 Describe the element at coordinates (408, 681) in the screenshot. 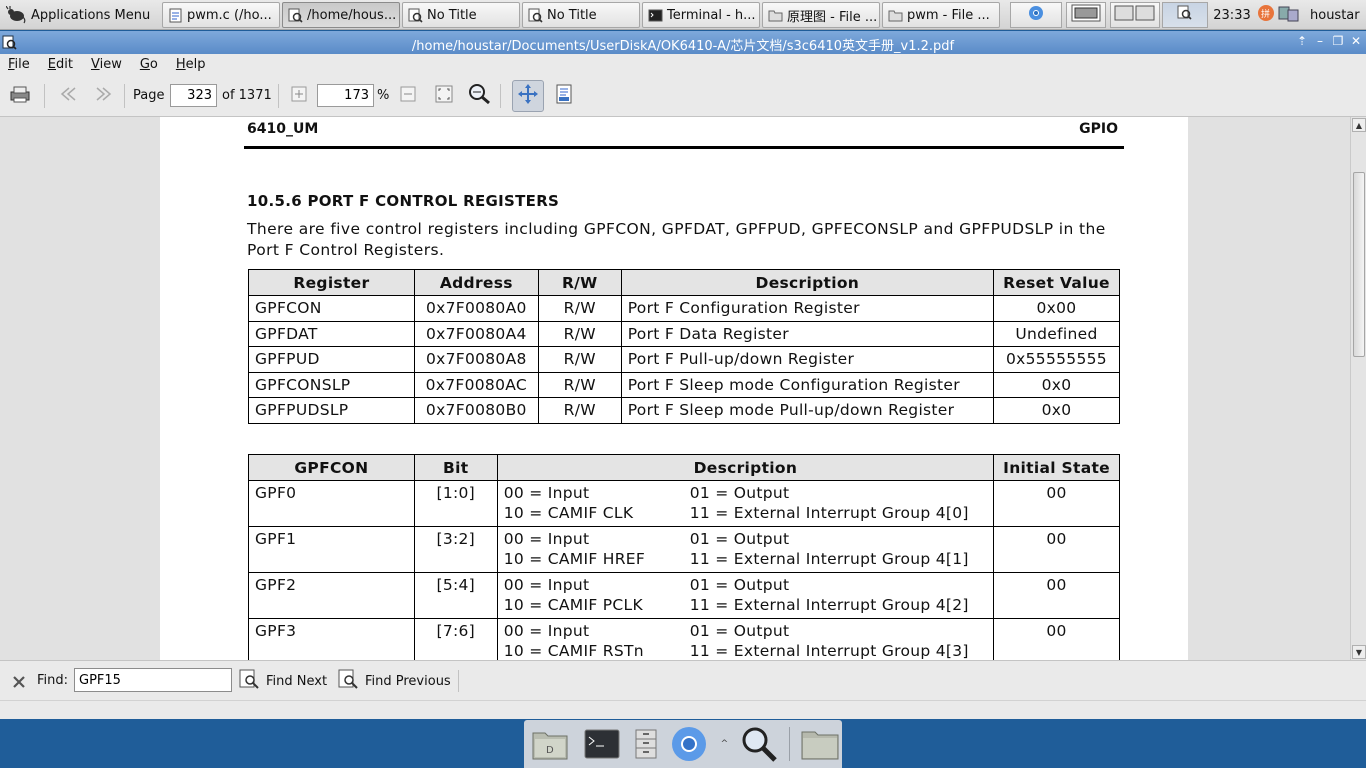

I see `find-previous-label: Find Previous` at that location.